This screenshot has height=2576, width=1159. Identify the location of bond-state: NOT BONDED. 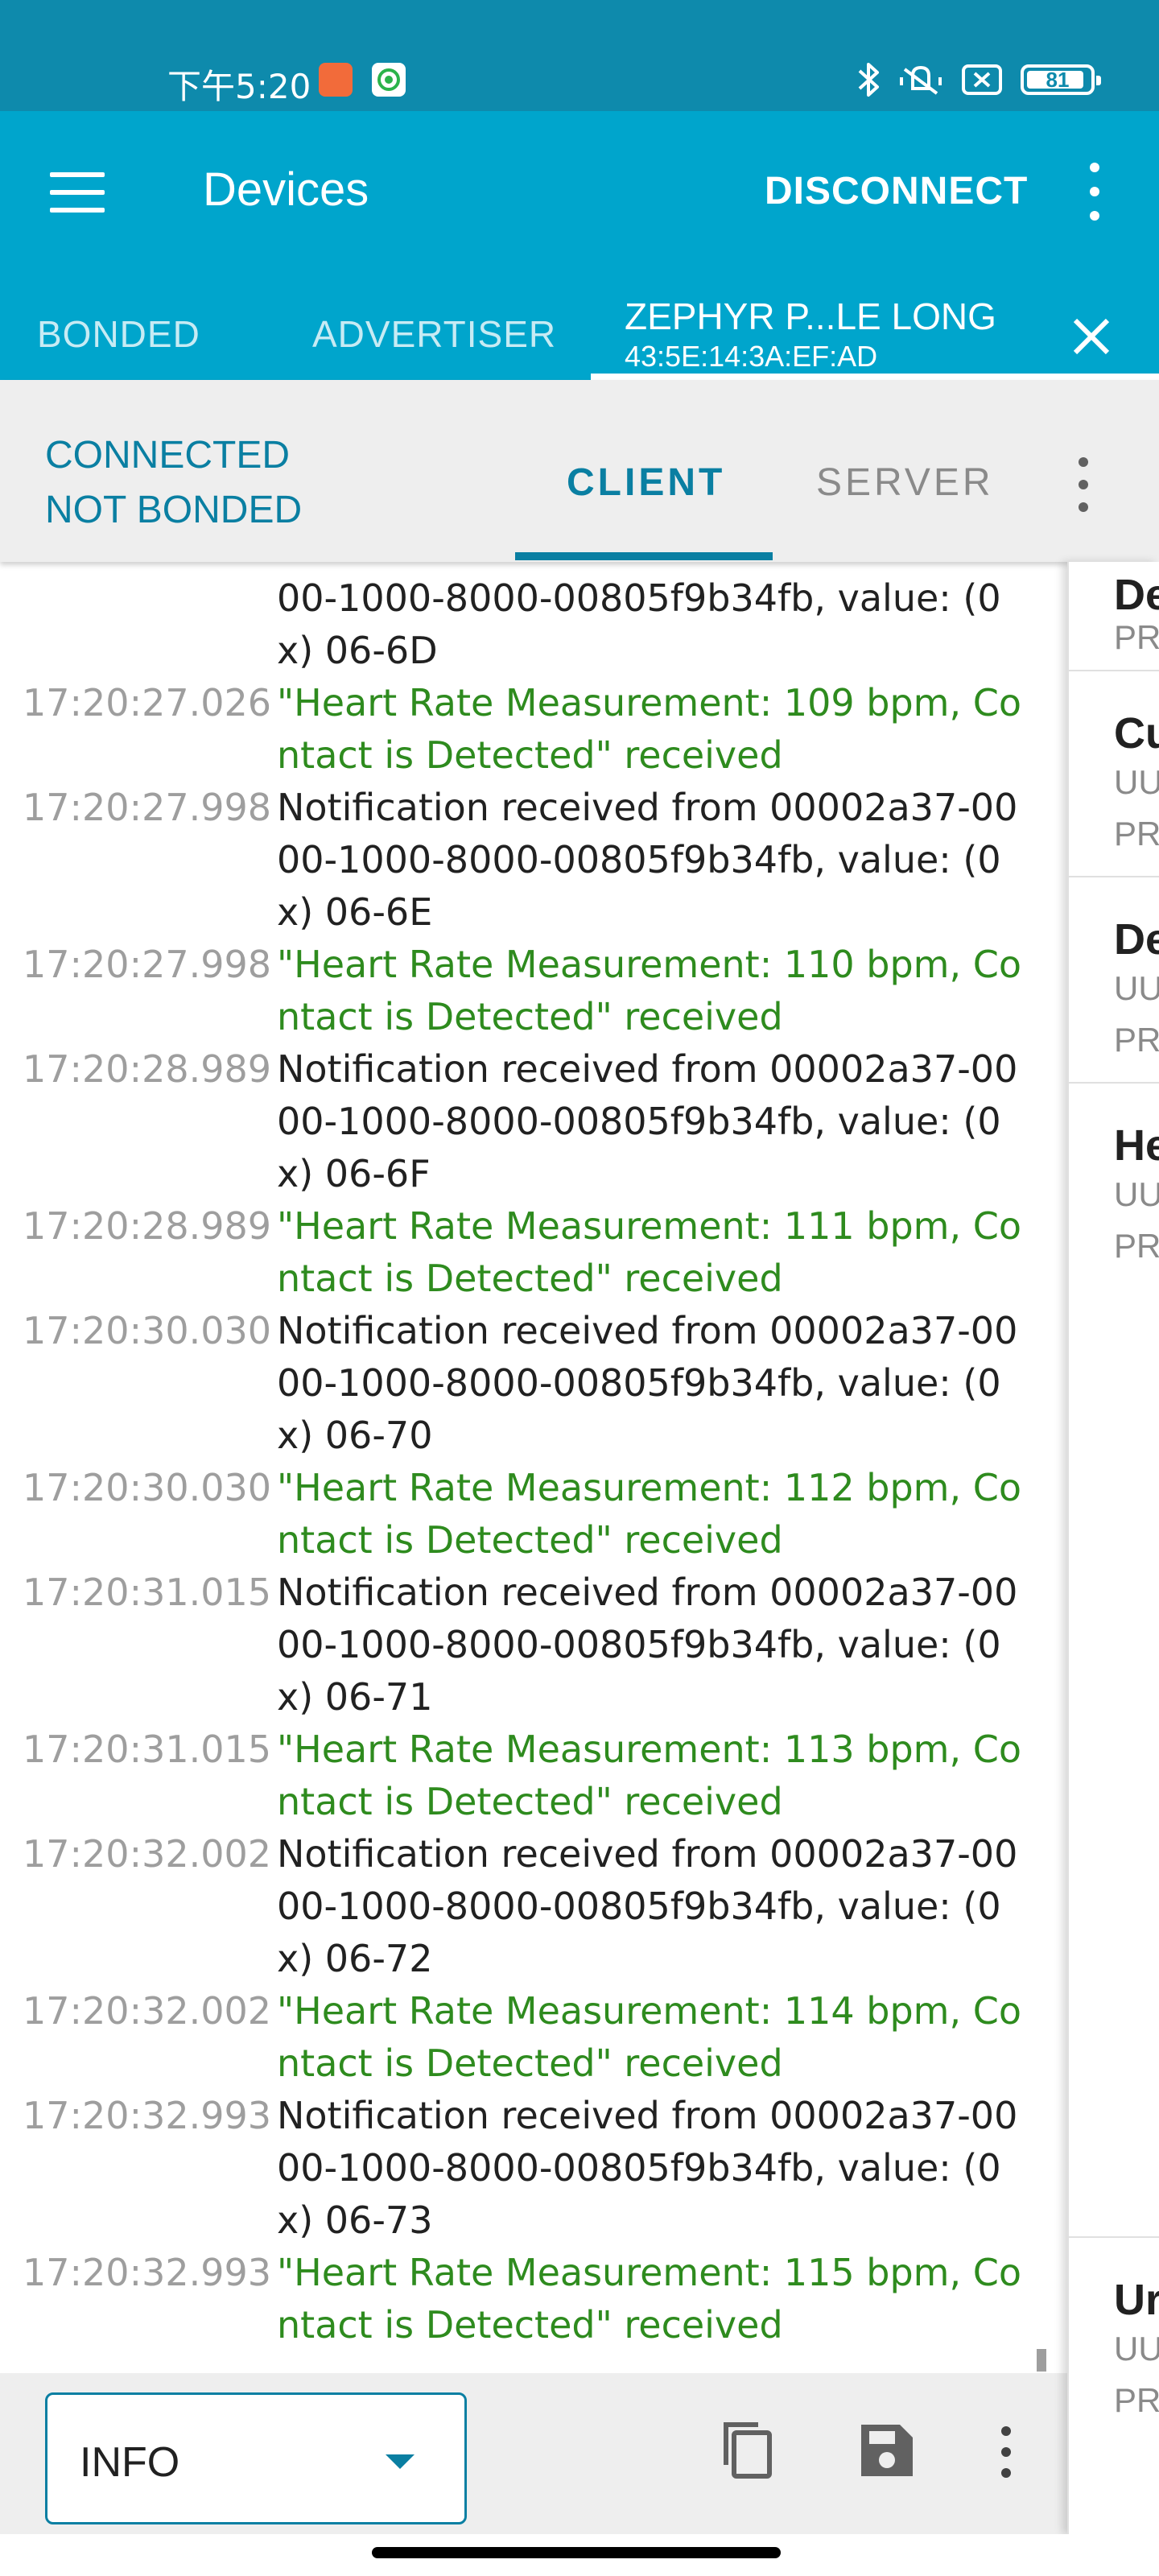
(174, 510).